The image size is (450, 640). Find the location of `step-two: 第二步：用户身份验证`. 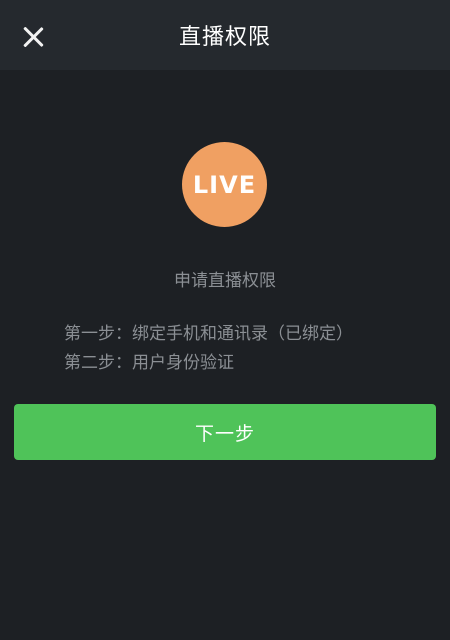

step-two: 第二步：用户身份验证 is located at coordinates (149, 363).